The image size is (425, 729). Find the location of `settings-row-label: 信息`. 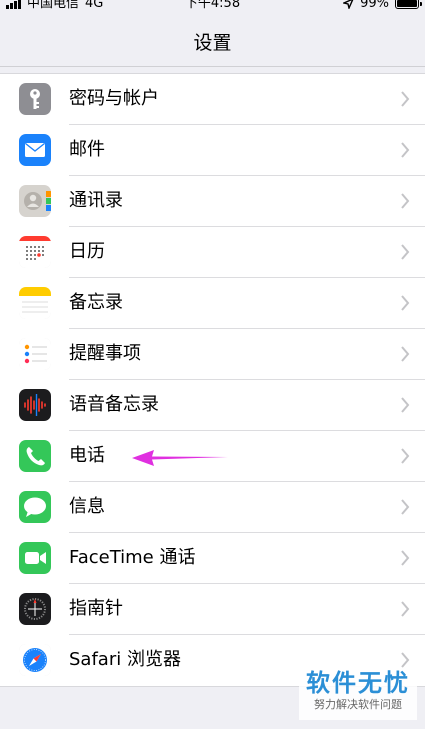

settings-row-label: 信息 is located at coordinates (87, 506).